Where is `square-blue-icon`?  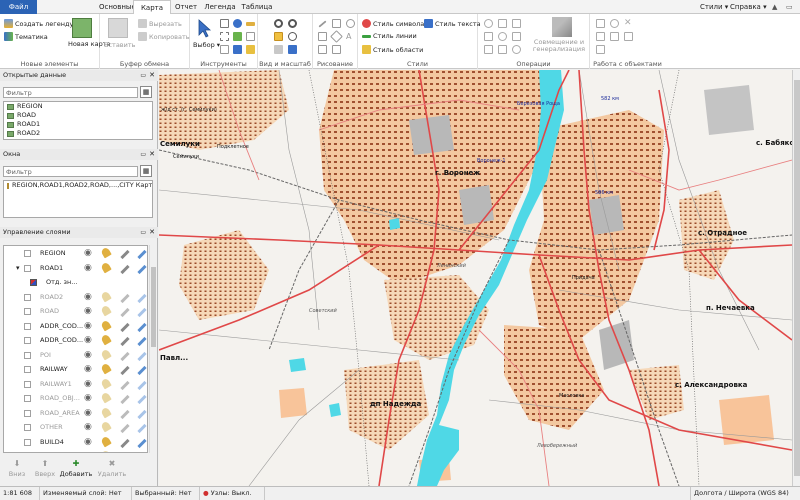
square-blue-icon is located at coordinates (237, 49).